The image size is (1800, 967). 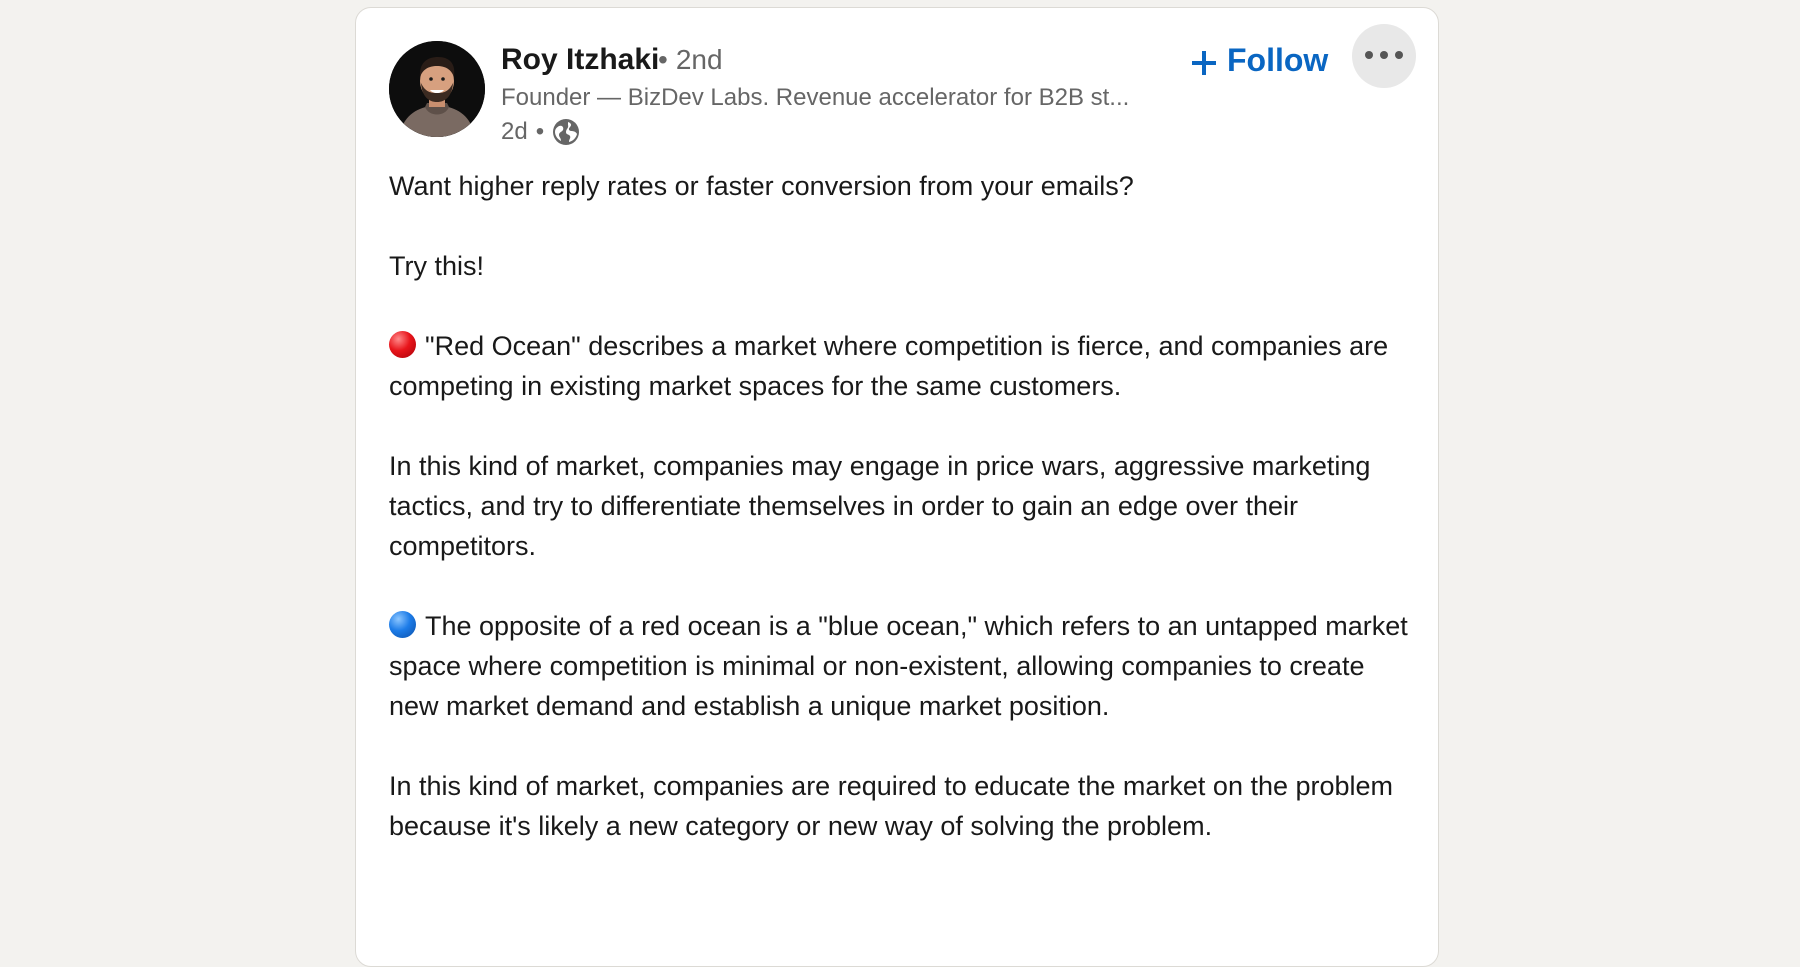 I want to click on author-avatar, so click(x=437, y=89).